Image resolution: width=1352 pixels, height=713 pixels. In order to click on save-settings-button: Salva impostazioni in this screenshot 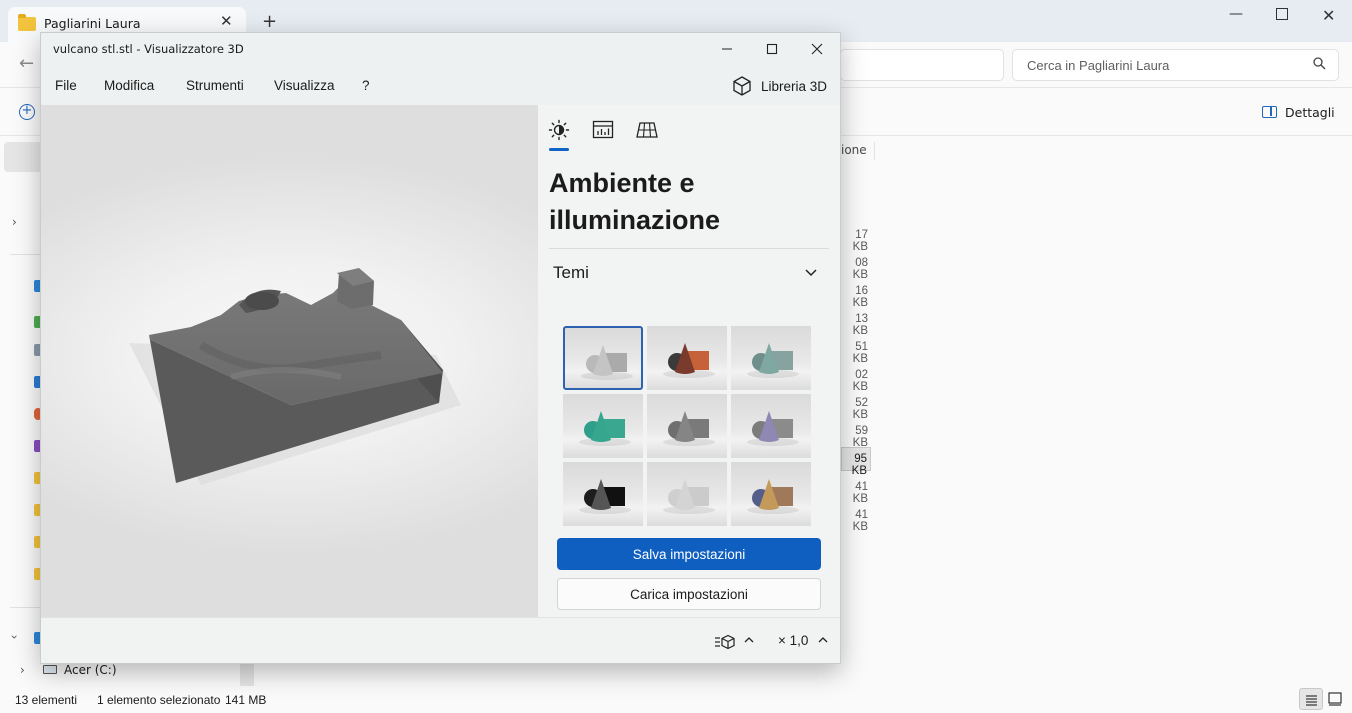, I will do `click(689, 554)`.